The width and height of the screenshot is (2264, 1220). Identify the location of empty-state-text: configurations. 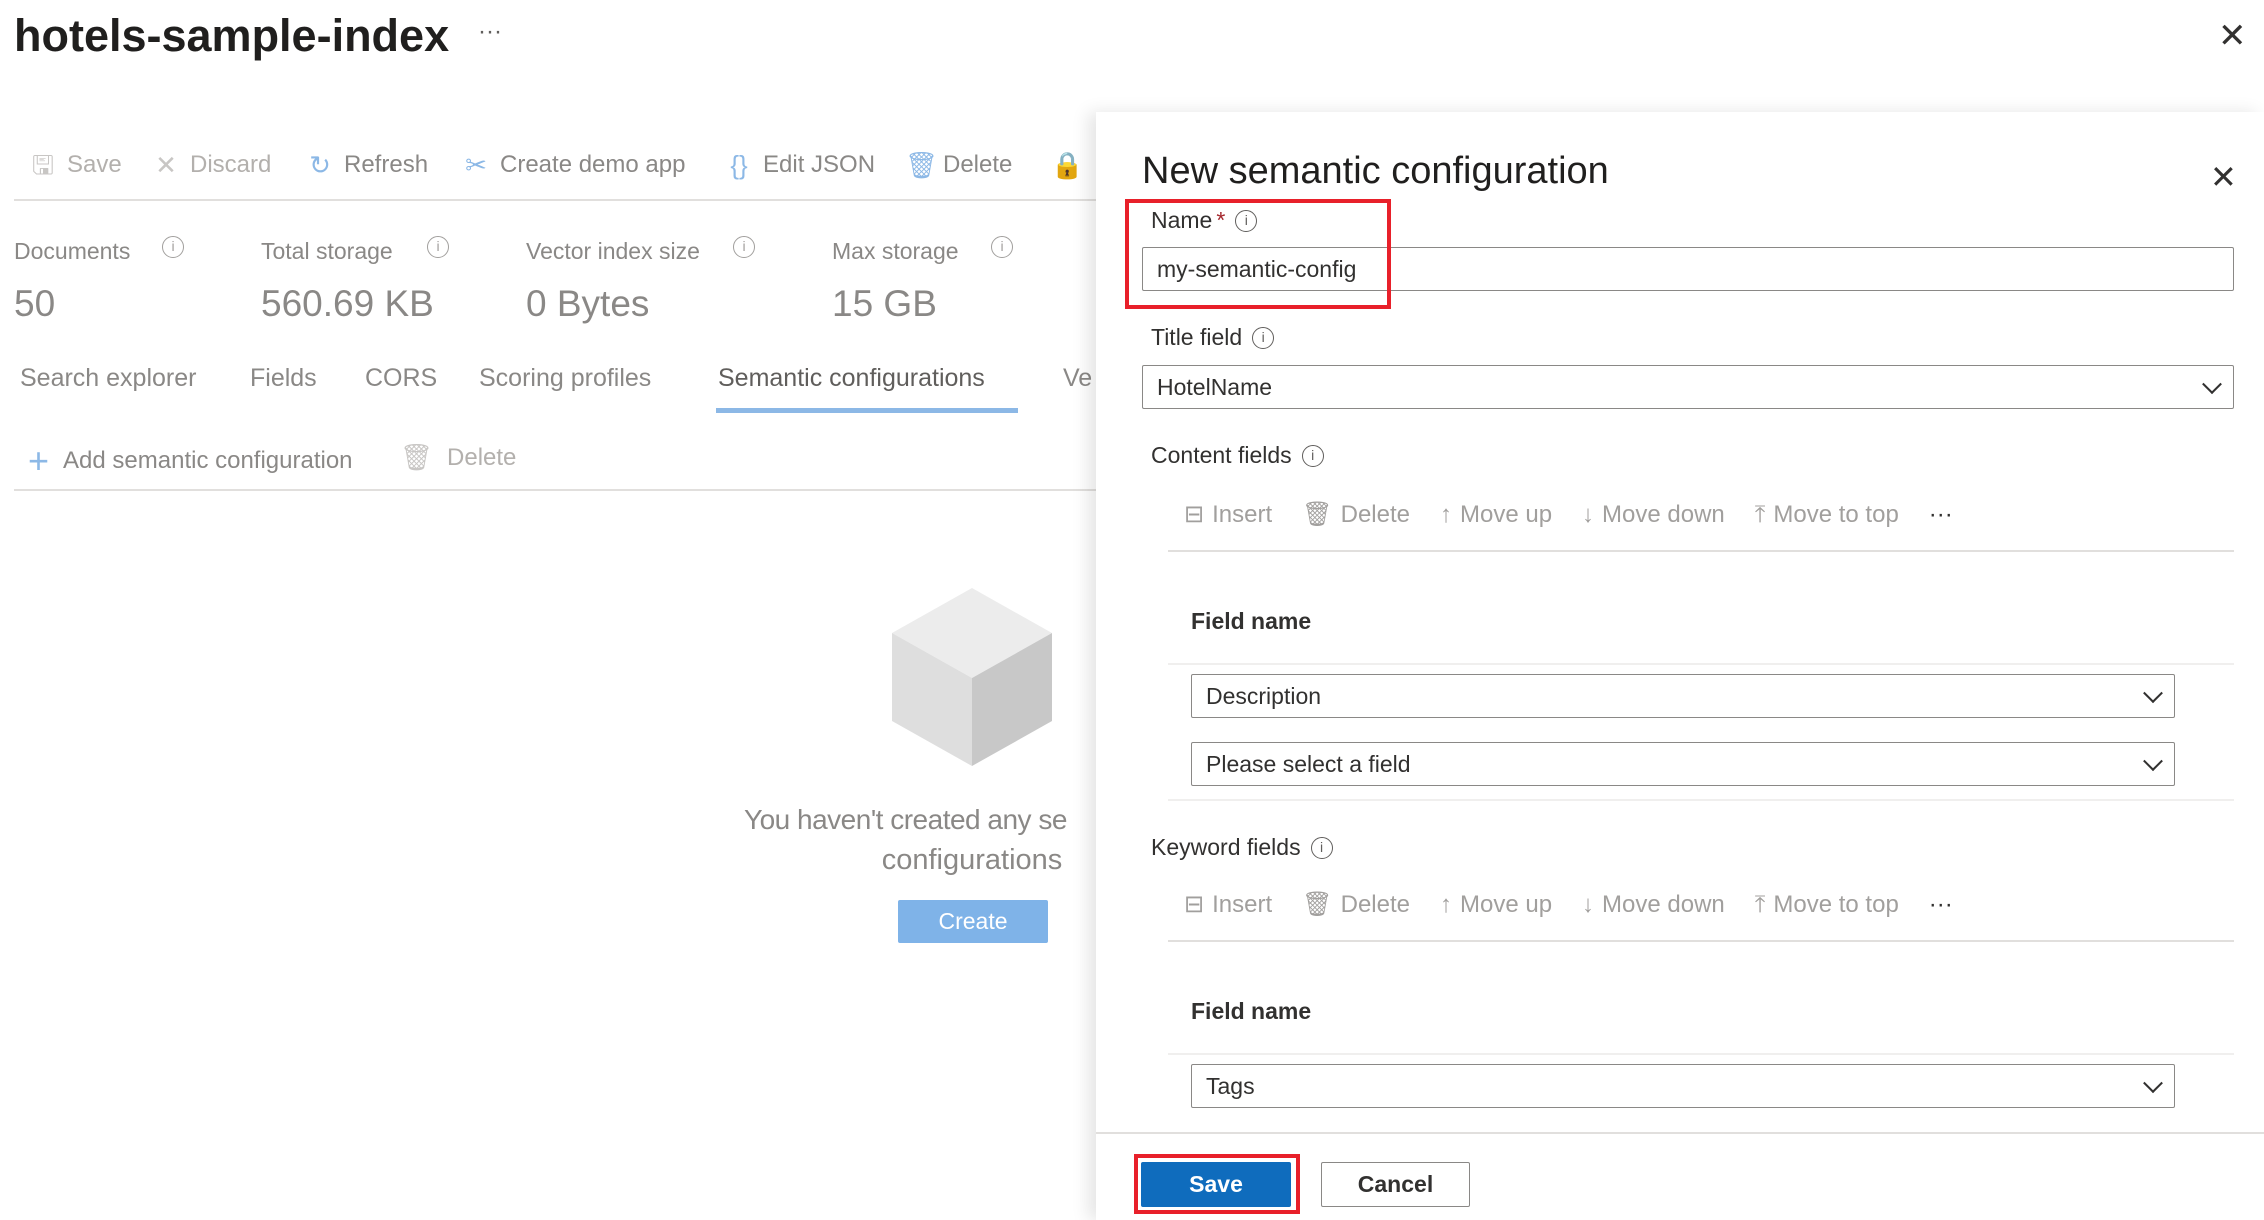
(972, 860).